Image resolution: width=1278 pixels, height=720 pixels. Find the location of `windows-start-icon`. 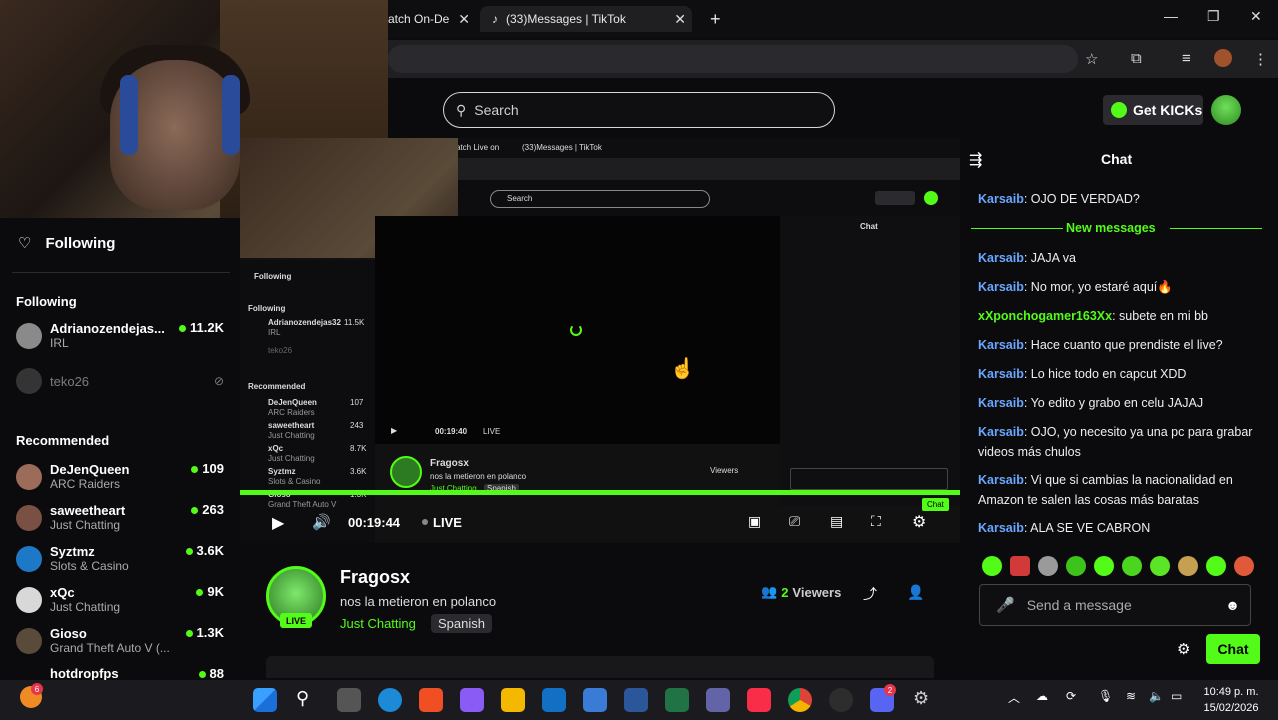

windows-start-icon is located at coordinates (265, 700).